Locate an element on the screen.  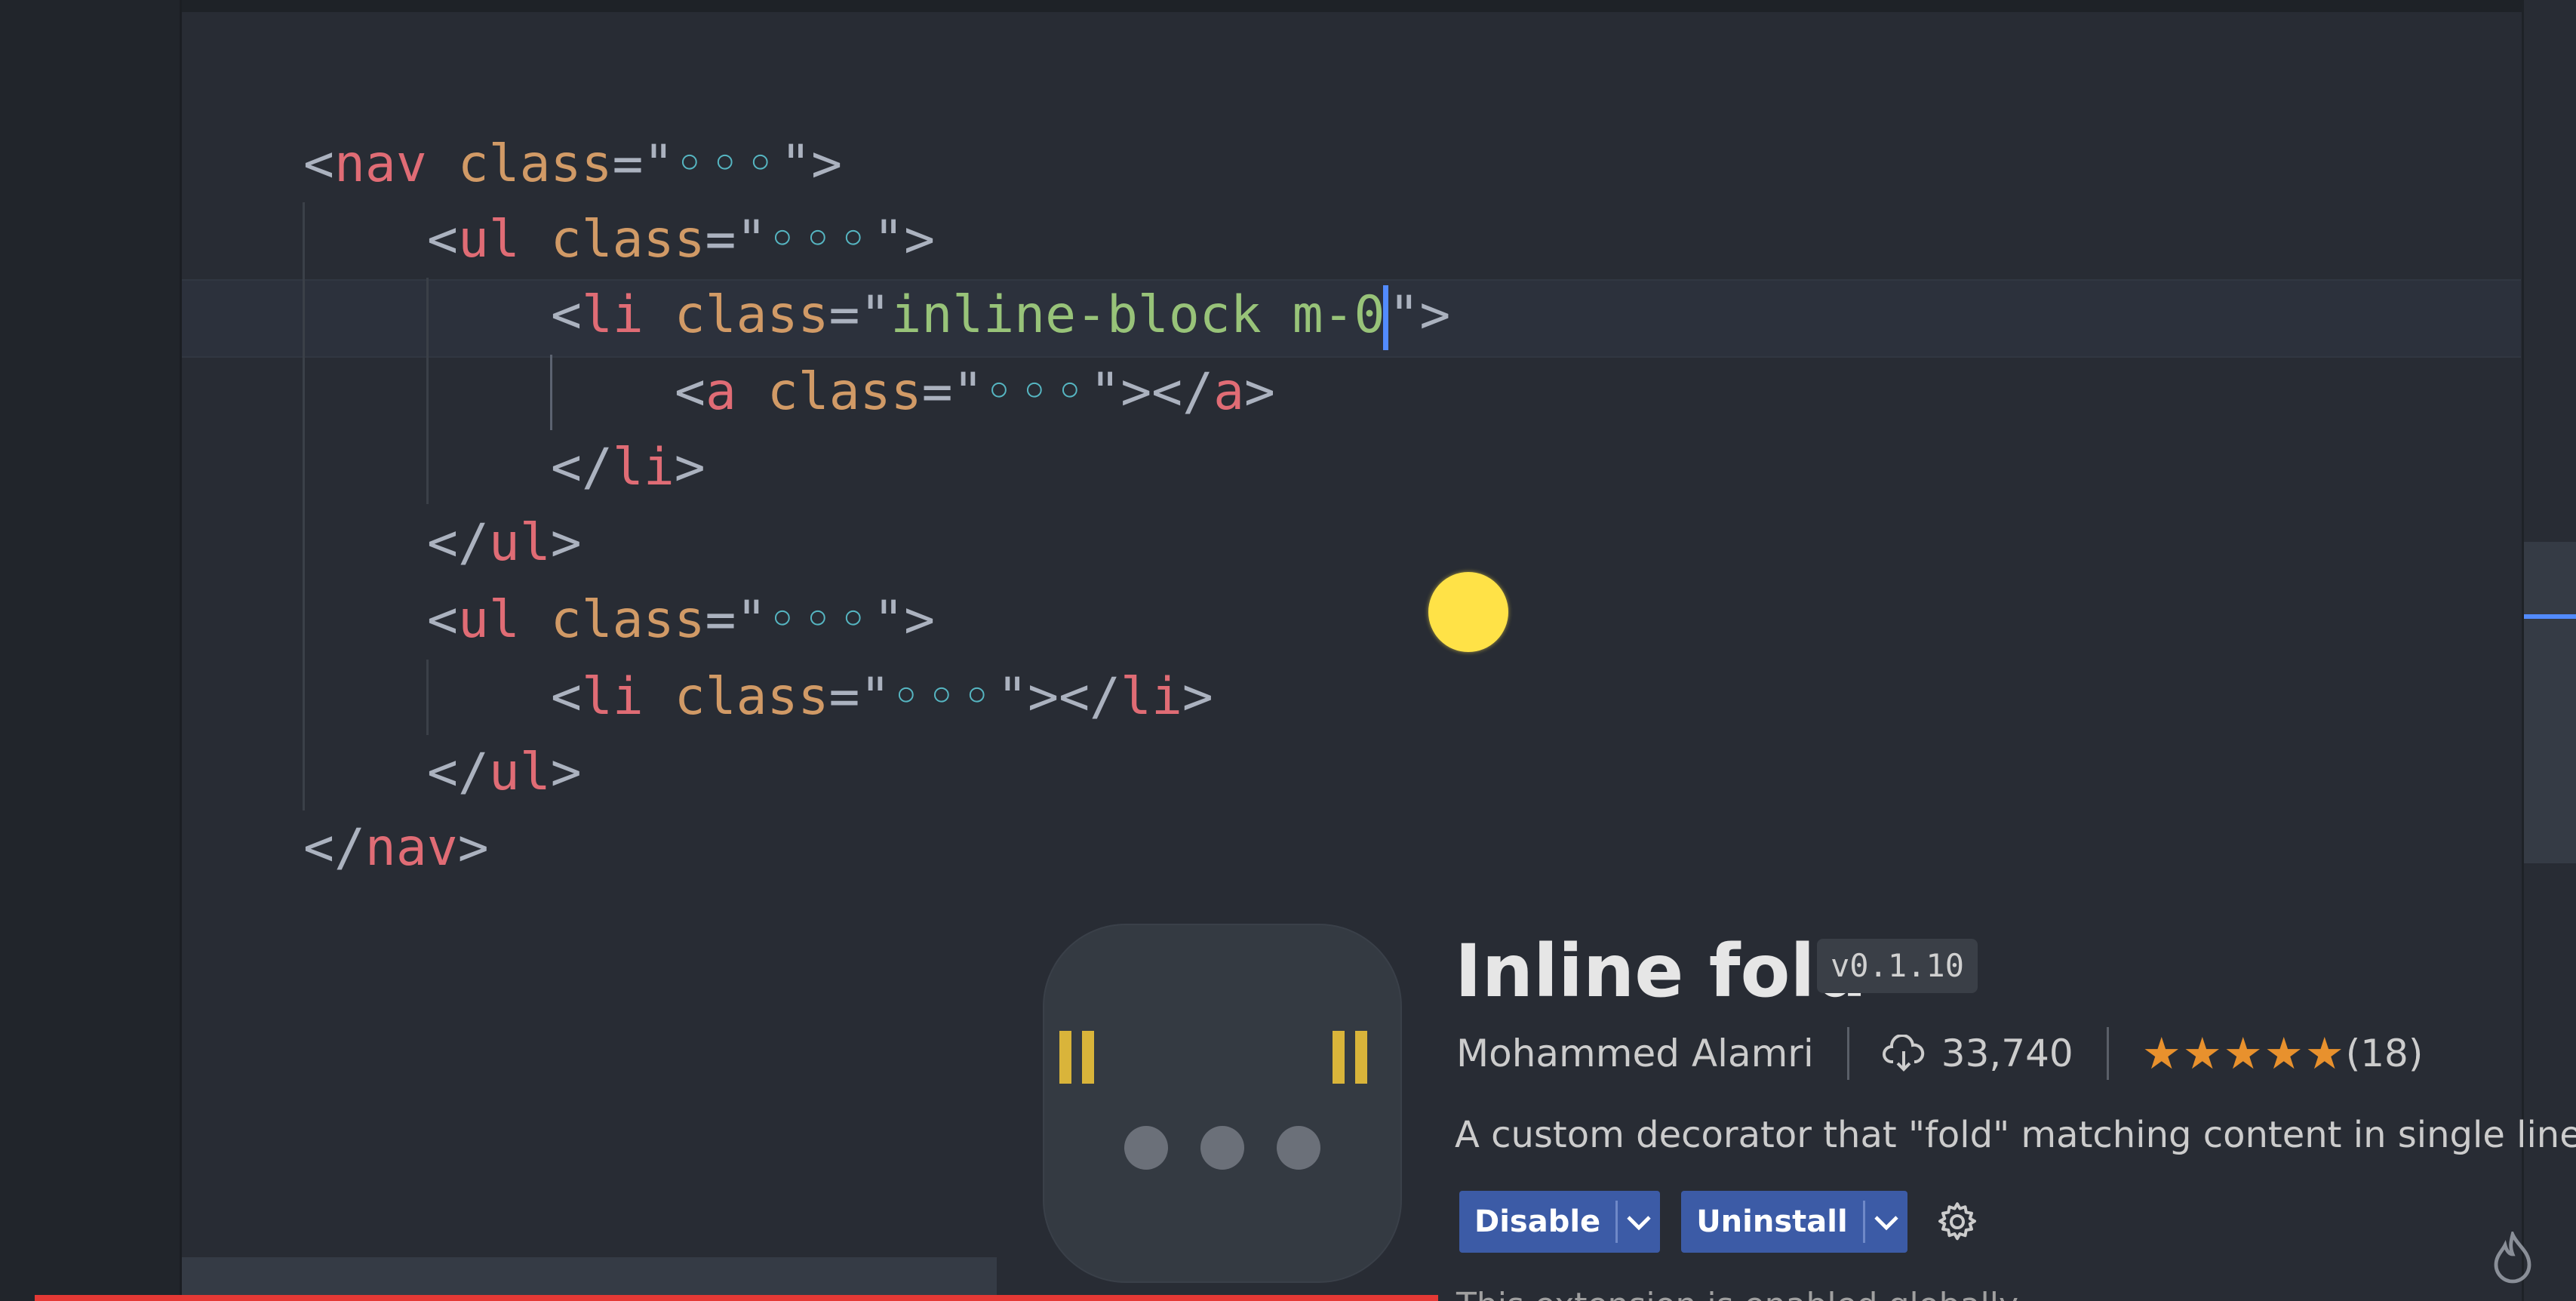
rating-stars: ★★★★★ is located at coordinates (2244, 1053).